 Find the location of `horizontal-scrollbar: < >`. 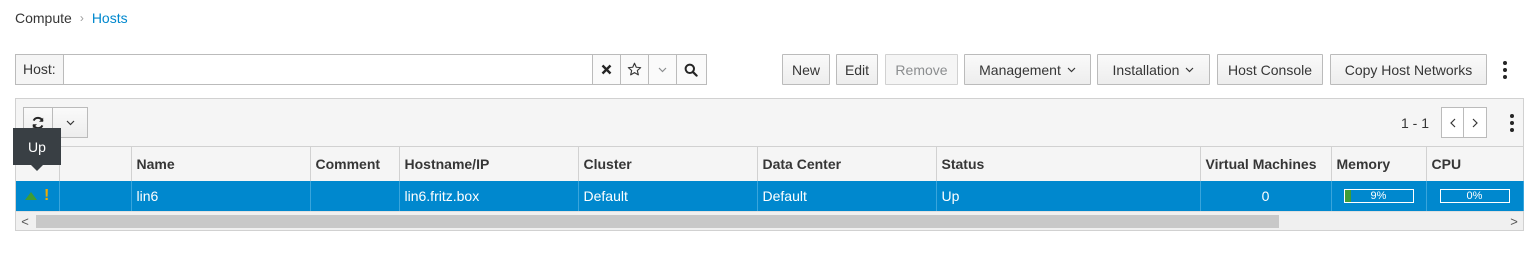

horizontal-scrollbar: < > is located at coordinates (769, 220).